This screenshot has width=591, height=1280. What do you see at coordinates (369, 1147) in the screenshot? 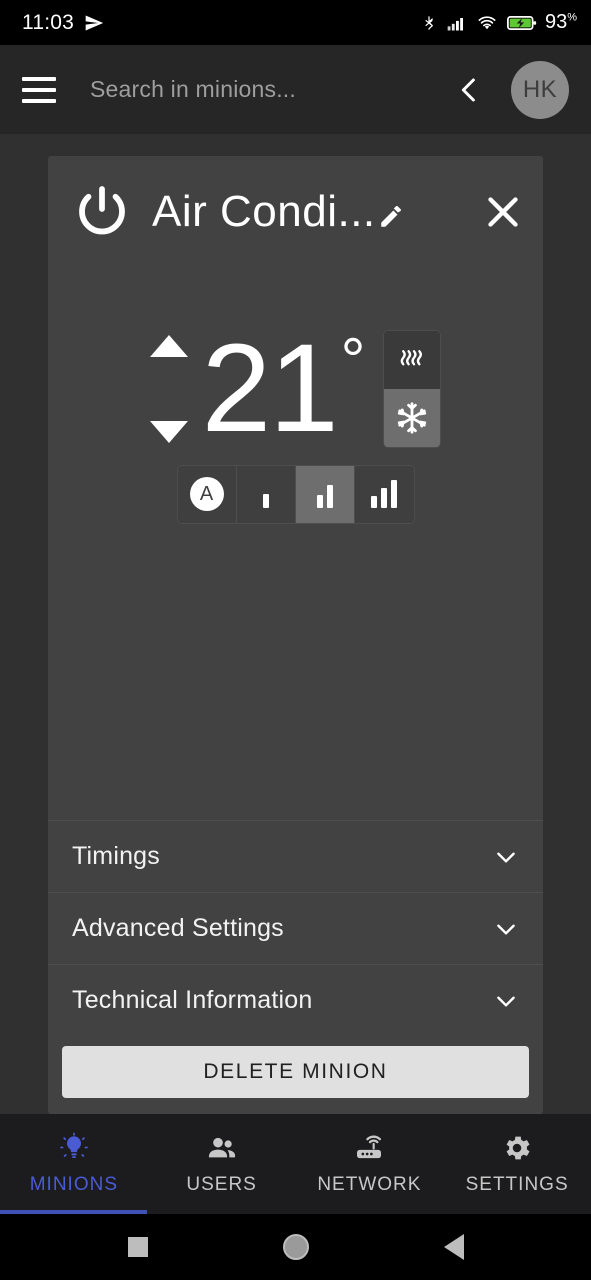
I see `router-icon` at bounding box center [369, 1147].